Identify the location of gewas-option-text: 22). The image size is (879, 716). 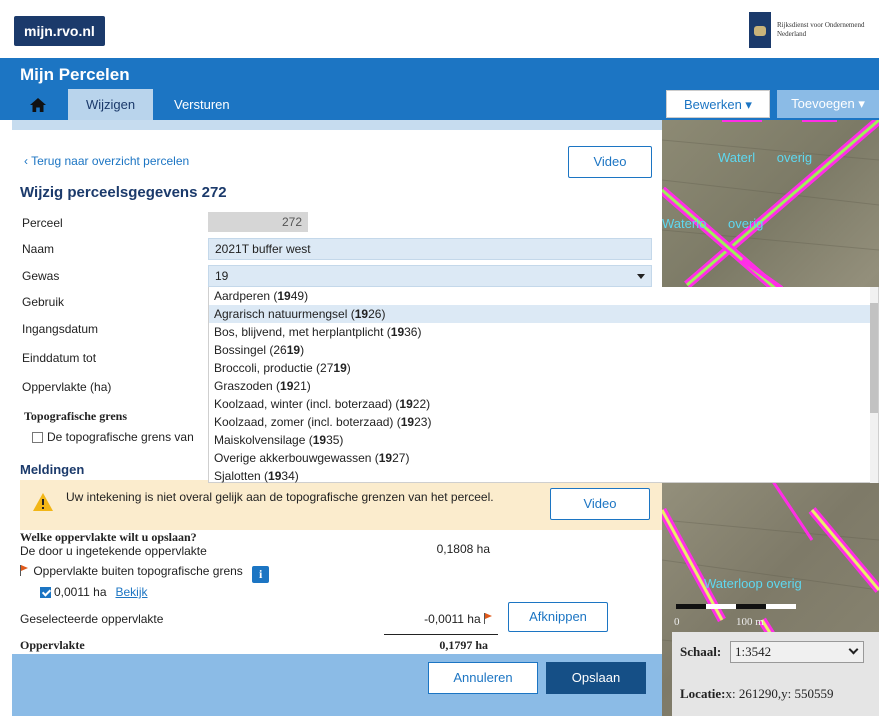
(421, 404).